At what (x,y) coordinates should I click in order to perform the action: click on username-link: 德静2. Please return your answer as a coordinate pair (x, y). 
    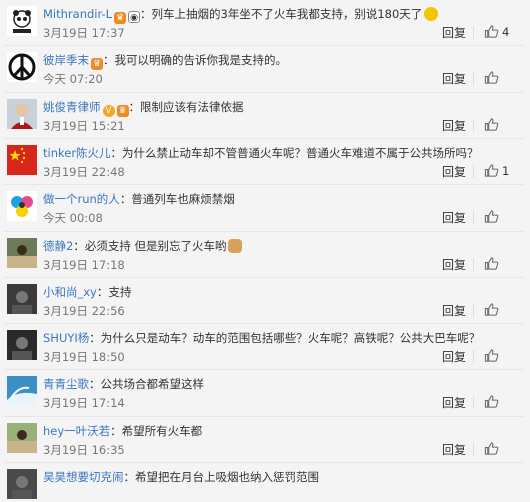
    Looking at the image, I should click on (58, 246).